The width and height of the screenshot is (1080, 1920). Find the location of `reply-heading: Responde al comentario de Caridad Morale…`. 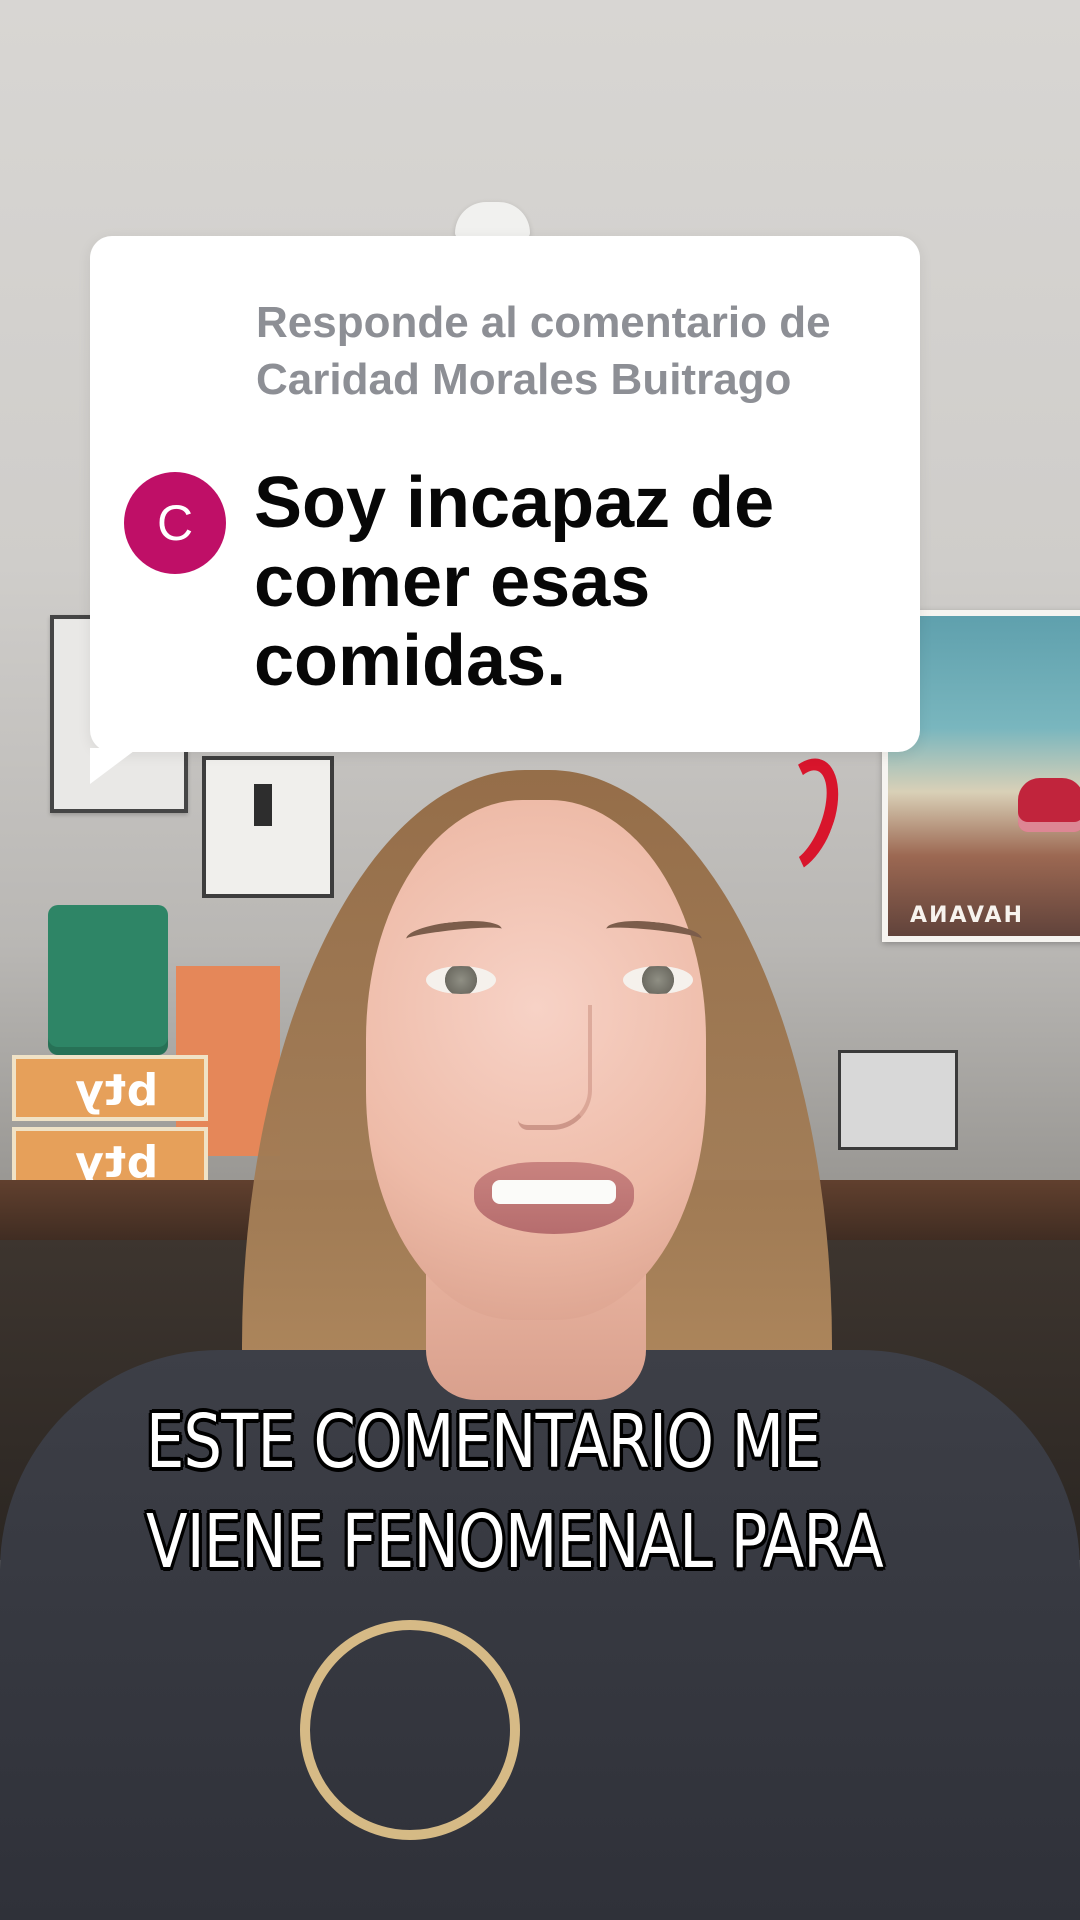

reply-heading: Responde al comentario de Caridad Morale… is located at coordinates (543, 351).